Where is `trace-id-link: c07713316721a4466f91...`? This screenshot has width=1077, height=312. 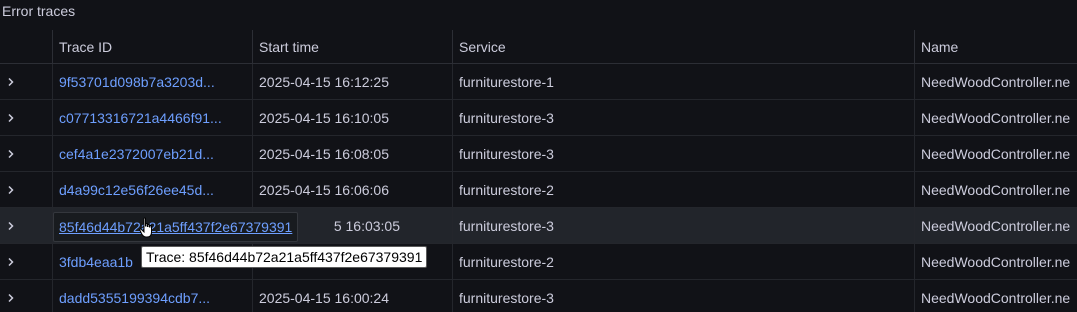
trace-id-link: c07713316721a4466f91... is located at coordinates (140, 118).